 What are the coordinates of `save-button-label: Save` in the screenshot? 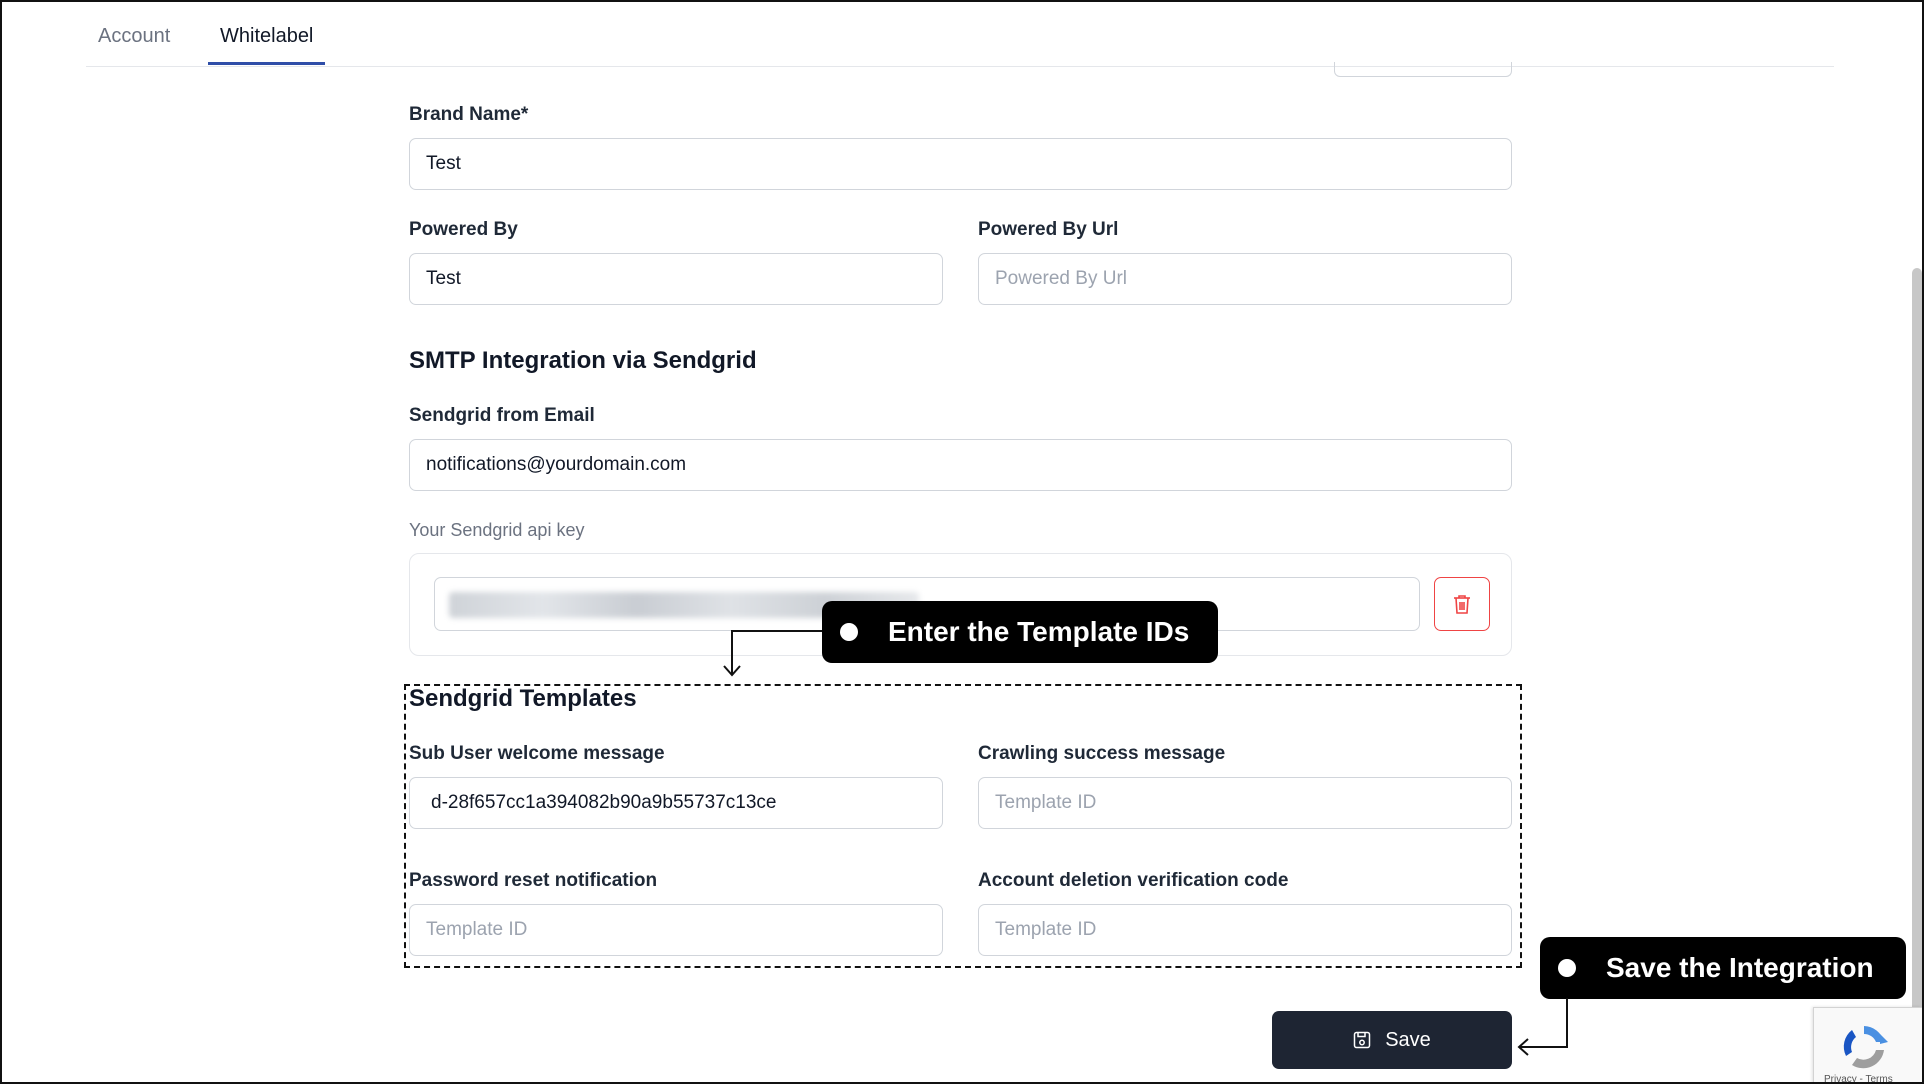 It's located at (1408, 1039).